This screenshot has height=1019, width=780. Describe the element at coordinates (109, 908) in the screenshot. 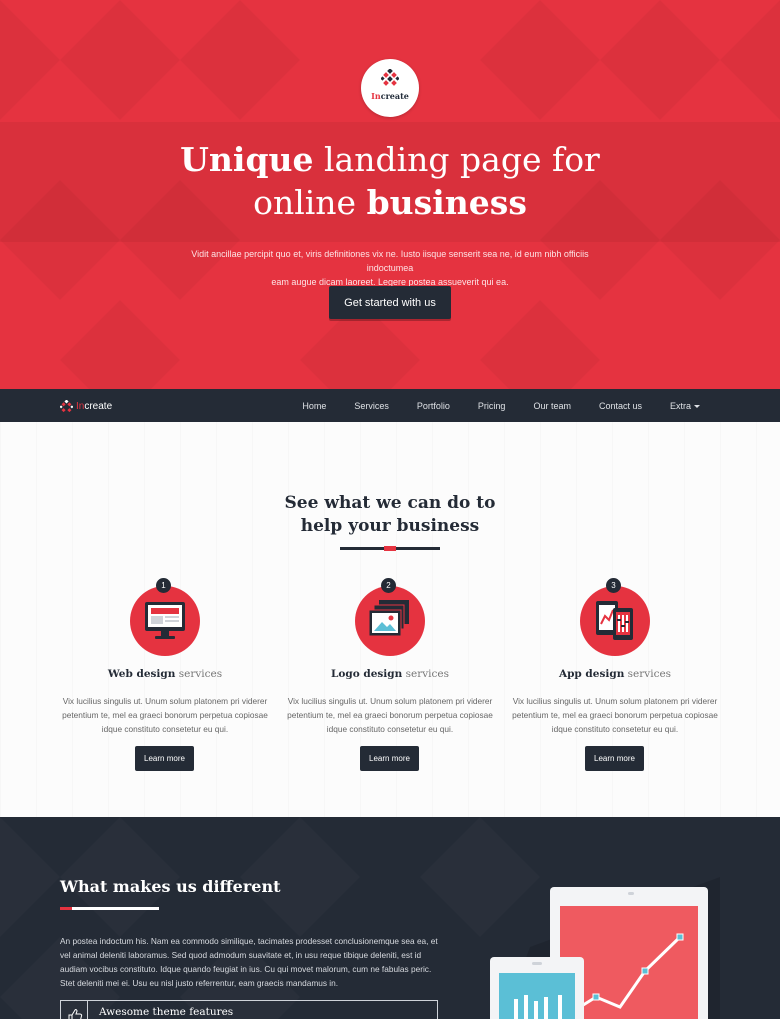

I see `different-title-divider` at that location.